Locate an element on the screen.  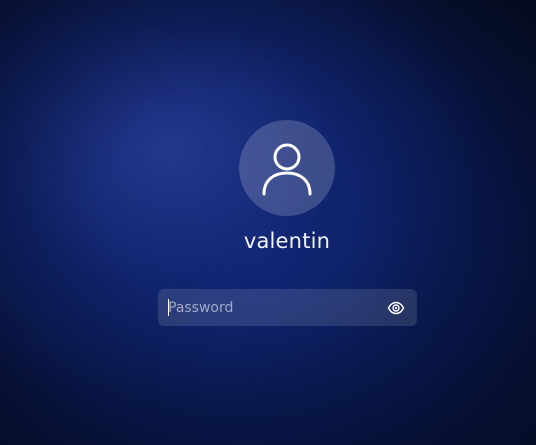
eye-icon is located at coordinates (396, 308).